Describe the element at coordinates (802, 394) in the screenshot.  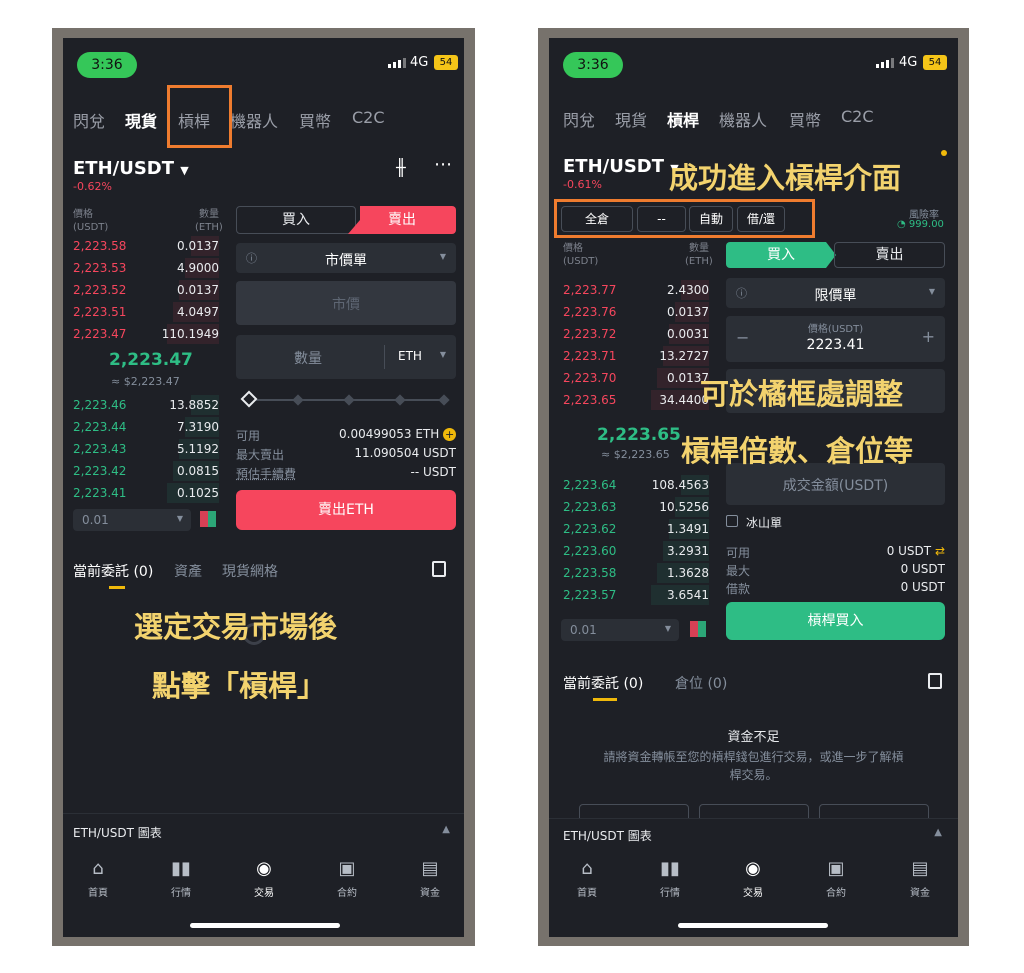
I see `annotation-line-2: 可於橘框處調整` at that location.